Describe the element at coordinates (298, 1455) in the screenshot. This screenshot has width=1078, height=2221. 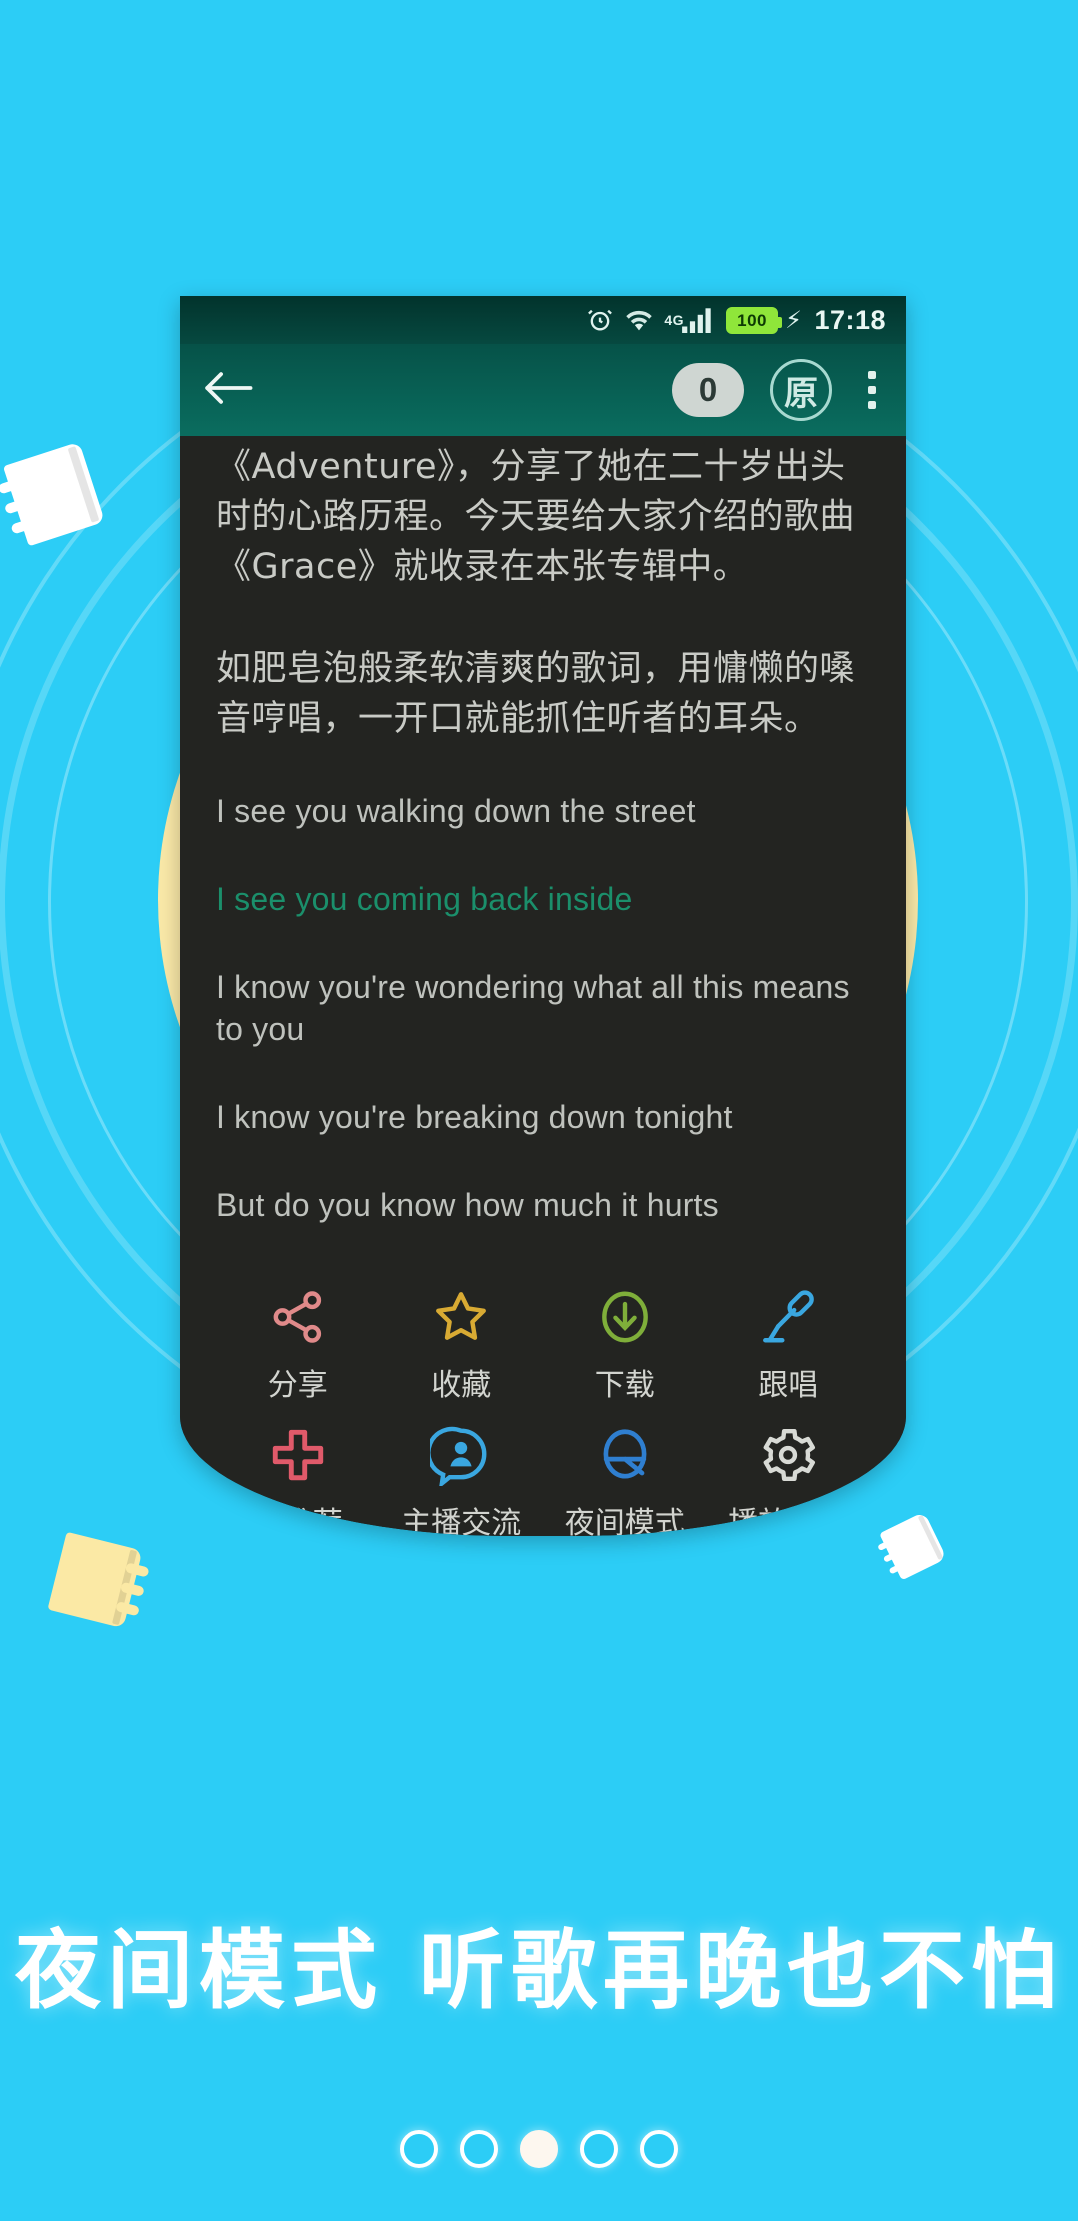
I see `plus-icon` at that location.